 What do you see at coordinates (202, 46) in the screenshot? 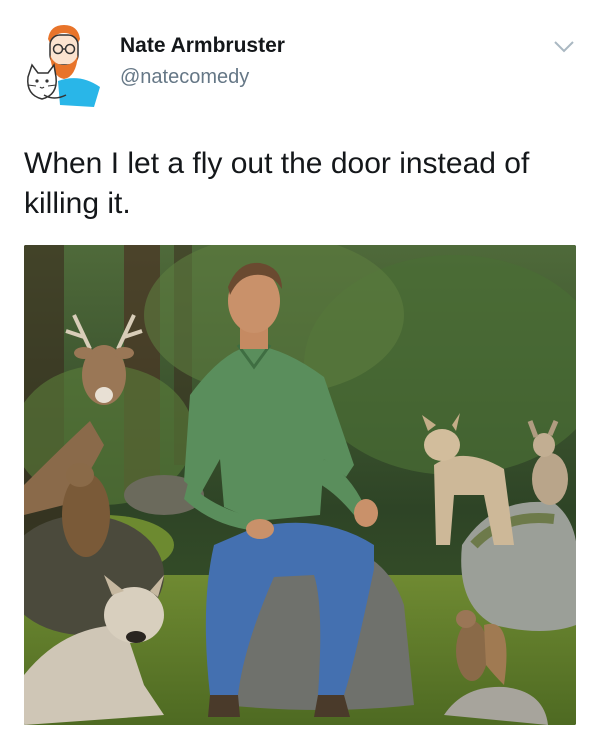
I see `author-name: Nate Armbruster` at bounding box center [202, 46].